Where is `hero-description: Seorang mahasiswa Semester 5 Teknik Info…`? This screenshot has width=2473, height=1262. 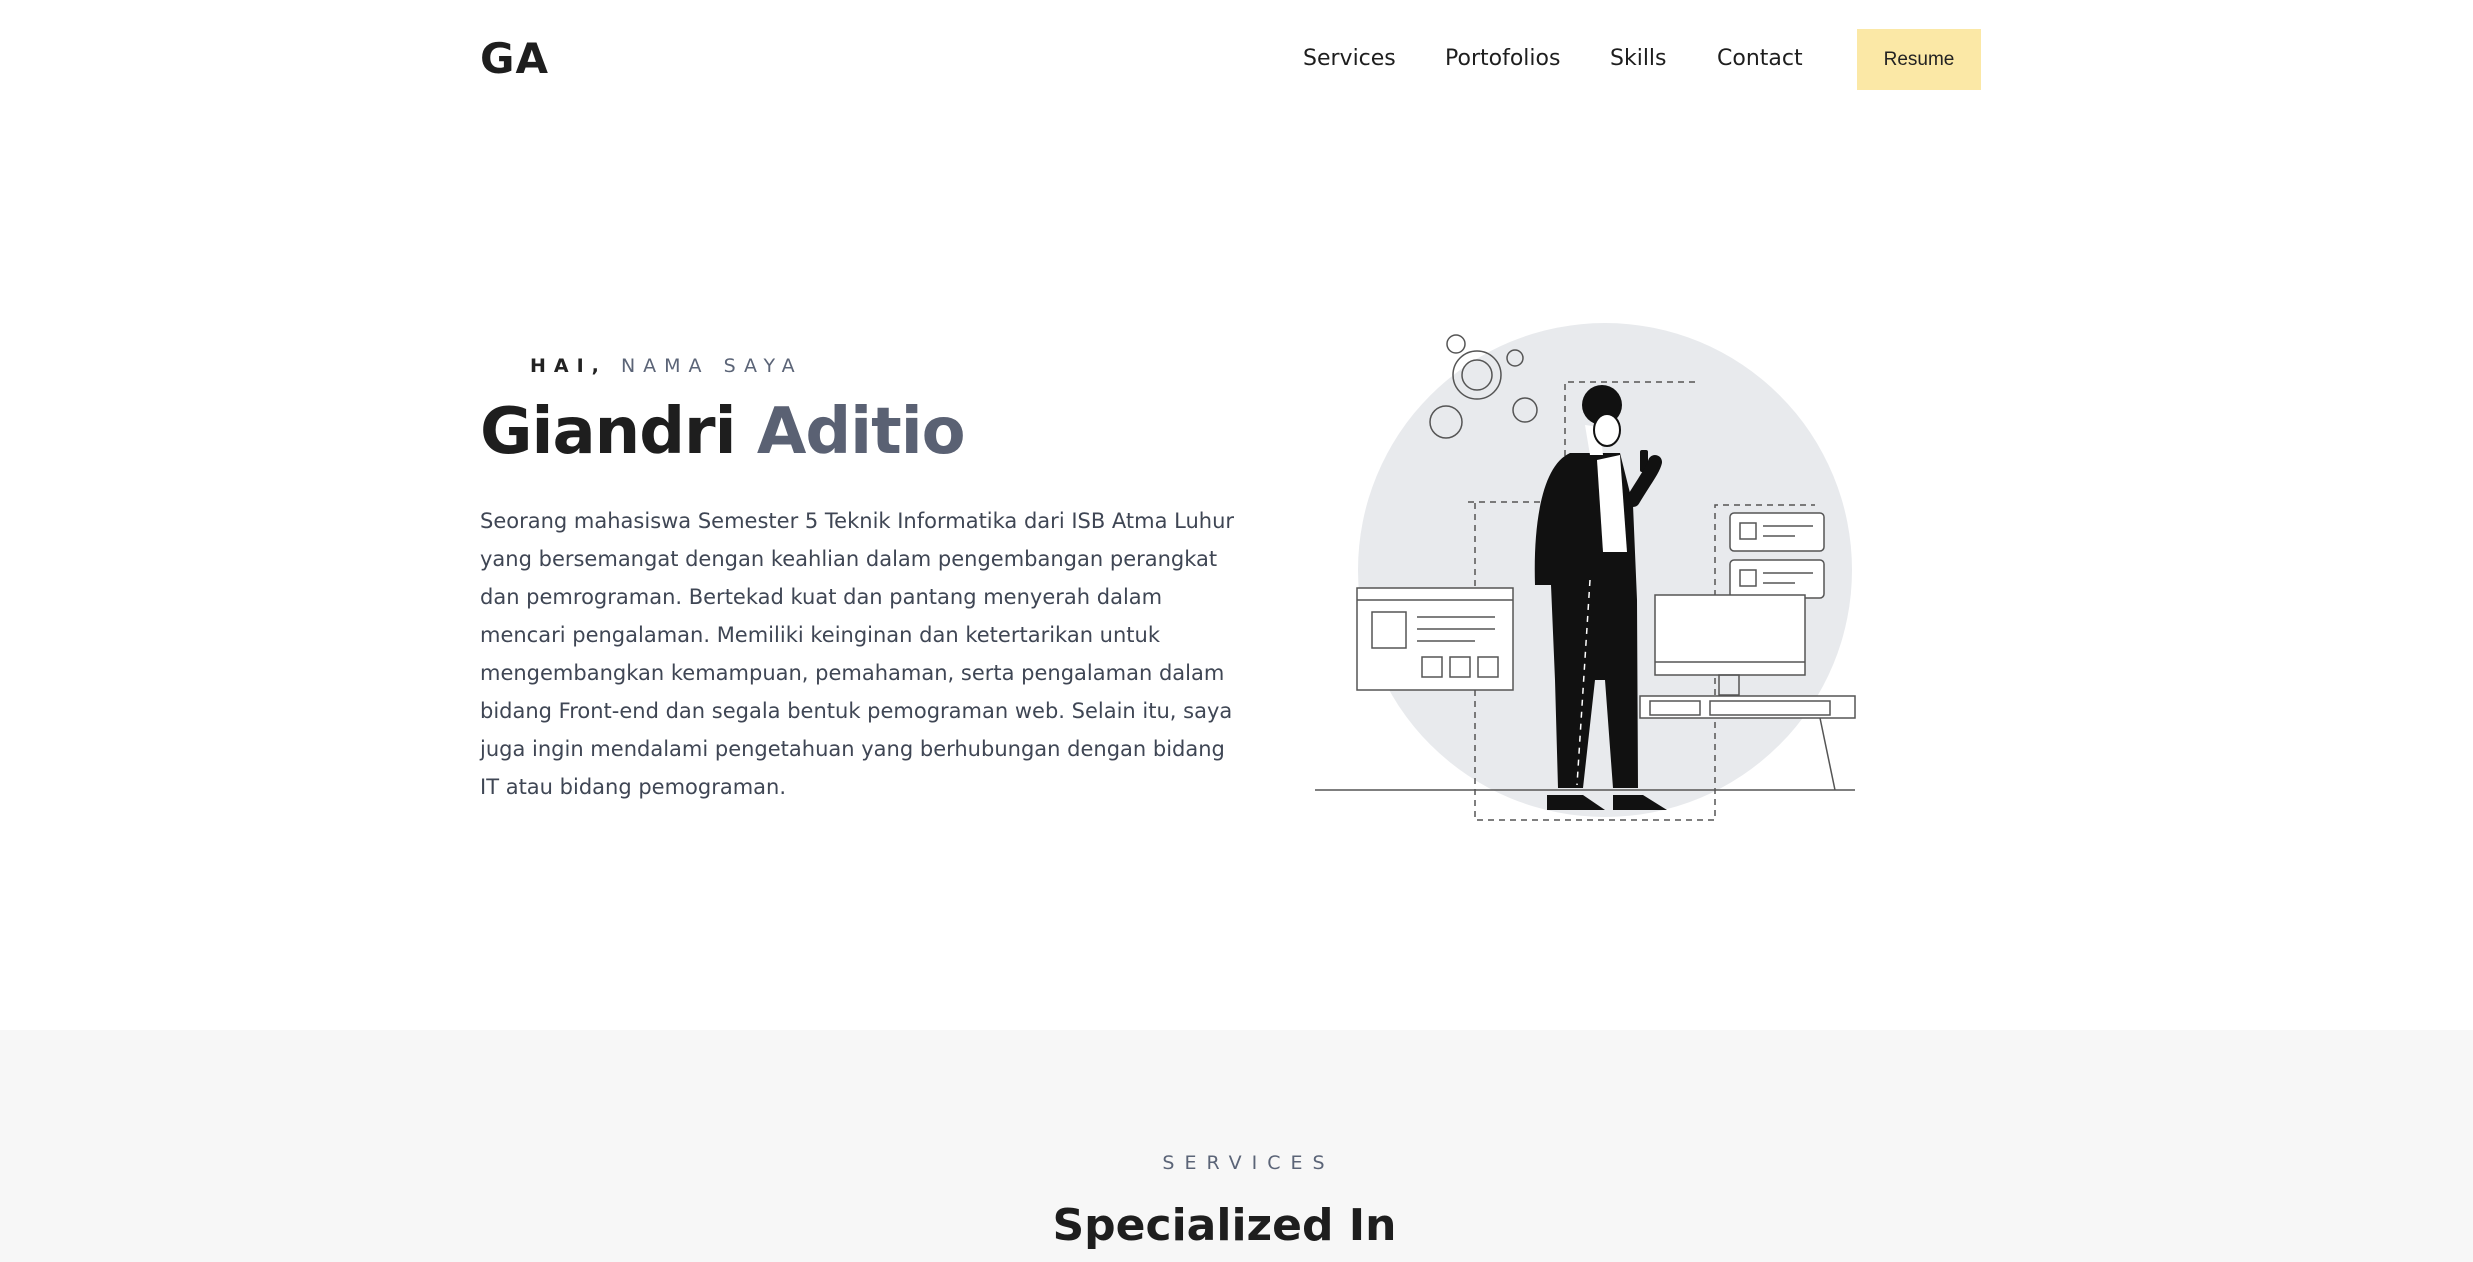
hero-description: Seorang mahasiswa Semester 5 Teknik Info… is located at coordinates (857, 654).